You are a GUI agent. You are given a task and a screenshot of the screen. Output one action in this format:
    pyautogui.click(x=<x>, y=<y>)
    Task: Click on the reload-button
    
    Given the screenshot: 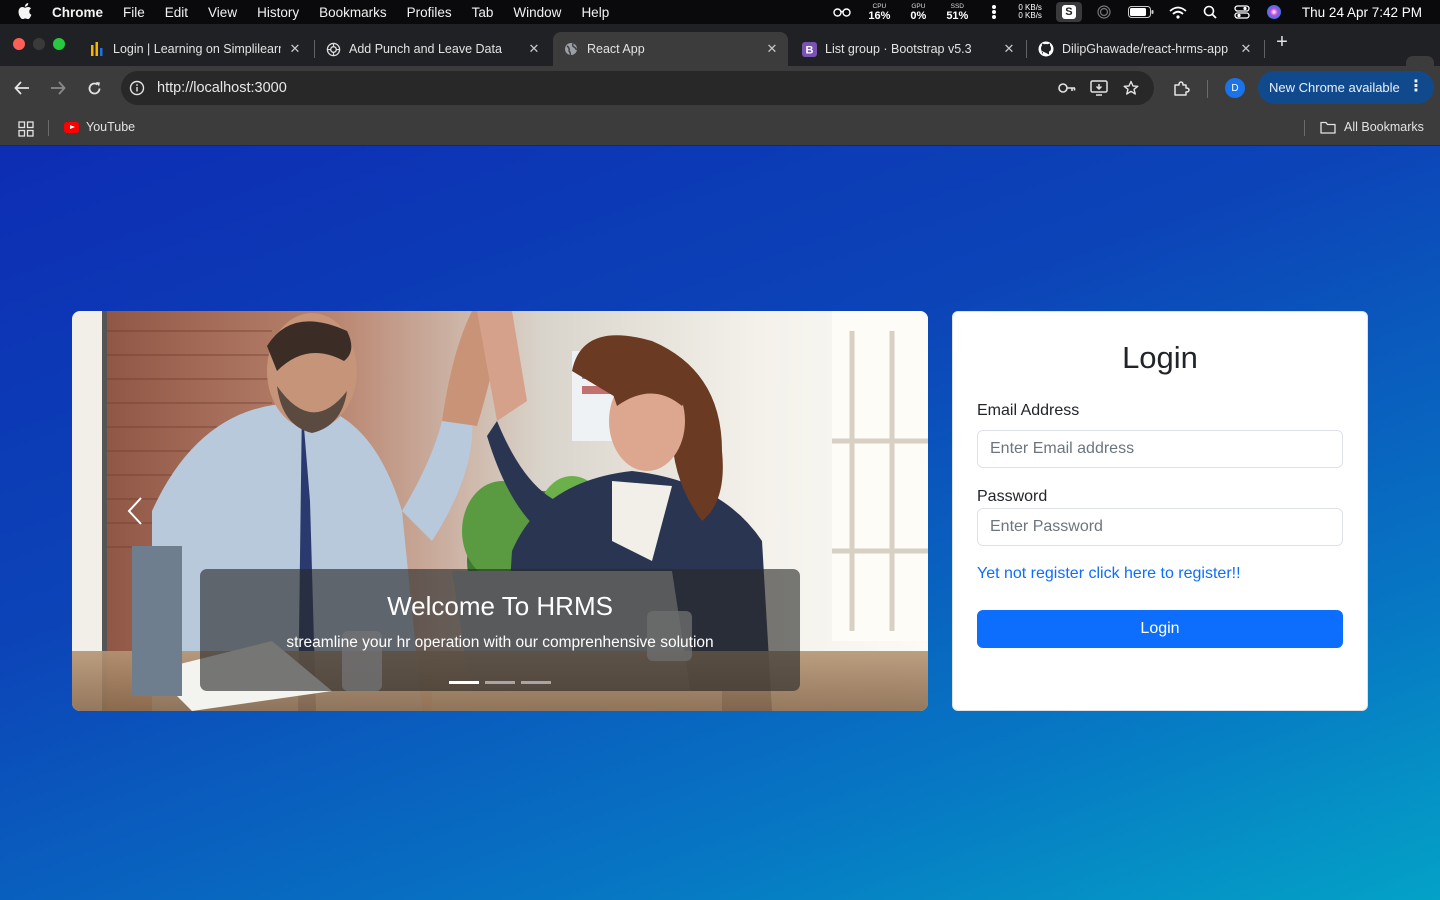 What is the action you would take?
    pyautogui.click(x=94, y=88)
    